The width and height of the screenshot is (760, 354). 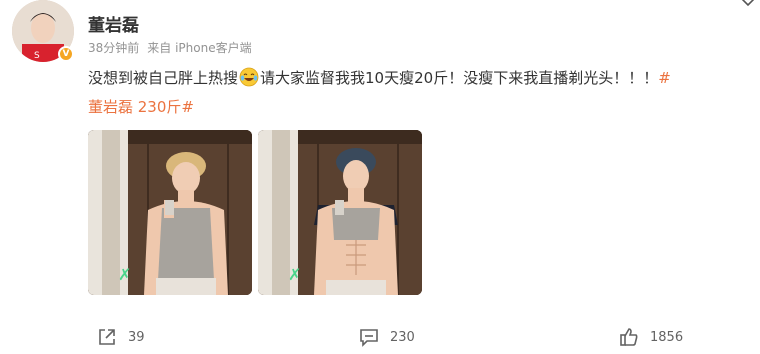 I want to click on post-text: 没想到被自己胖上热搜 请大家监督我我10天瘦20斤！没瘦下来我直播剃光头！！！#, so click(x=424, y=78).